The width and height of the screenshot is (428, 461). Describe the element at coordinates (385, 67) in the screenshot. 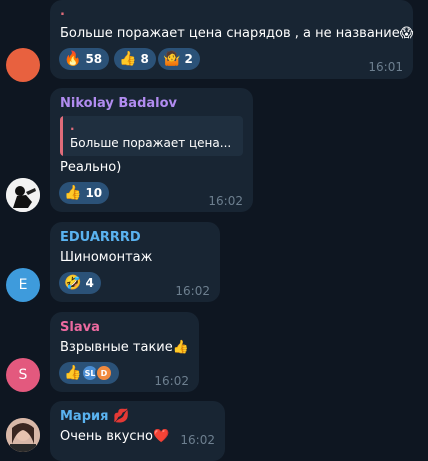

I see `message-time: 16:01` at that location.